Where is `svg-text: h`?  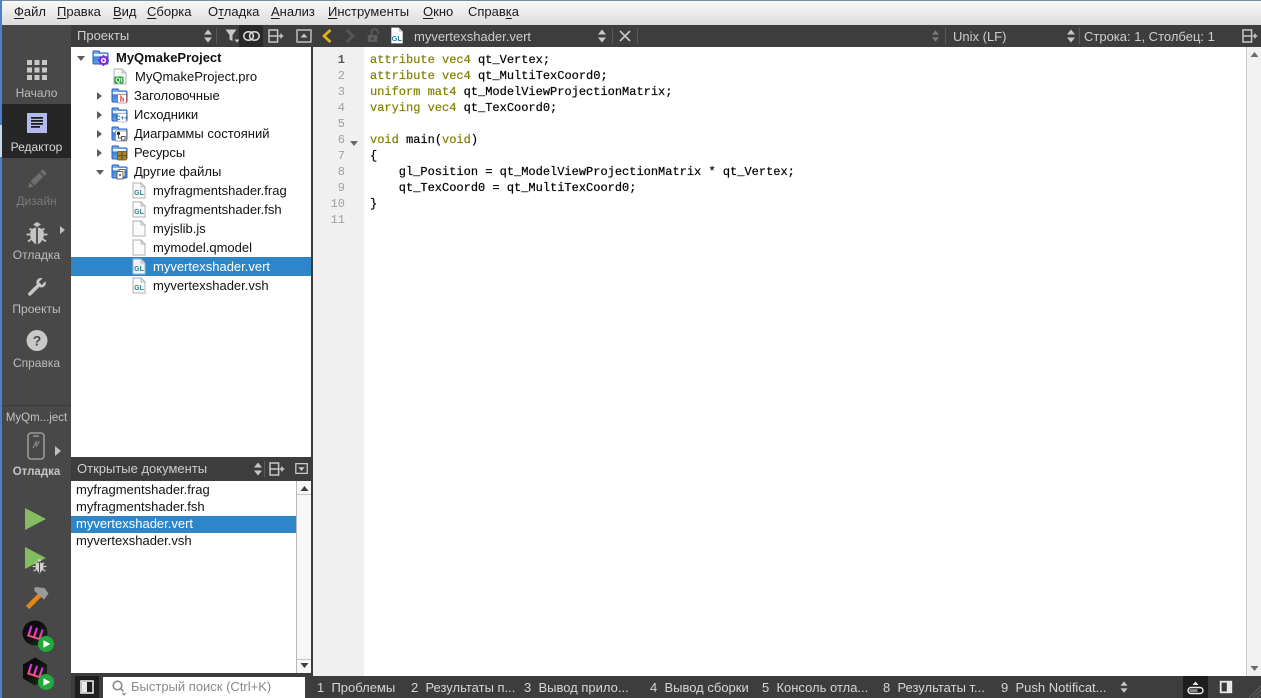
svg-text: h is located at coordinates (122, 99).